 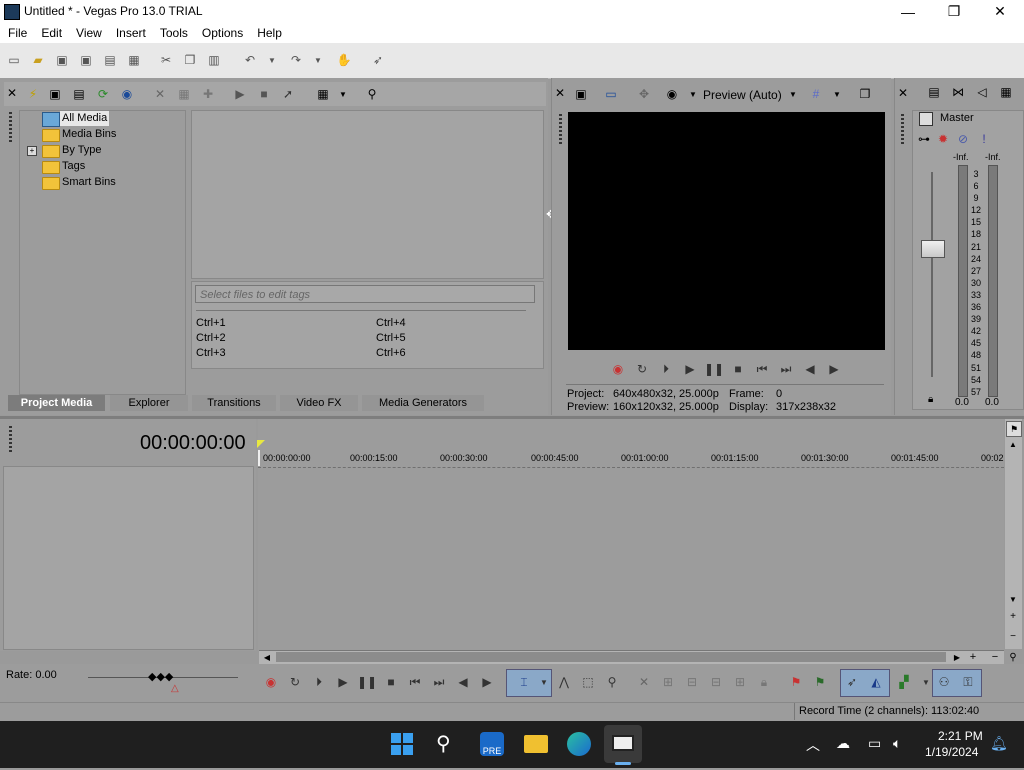 I want to click on tree-item-media-bins: Media Bins, so click(x=89, y=134).